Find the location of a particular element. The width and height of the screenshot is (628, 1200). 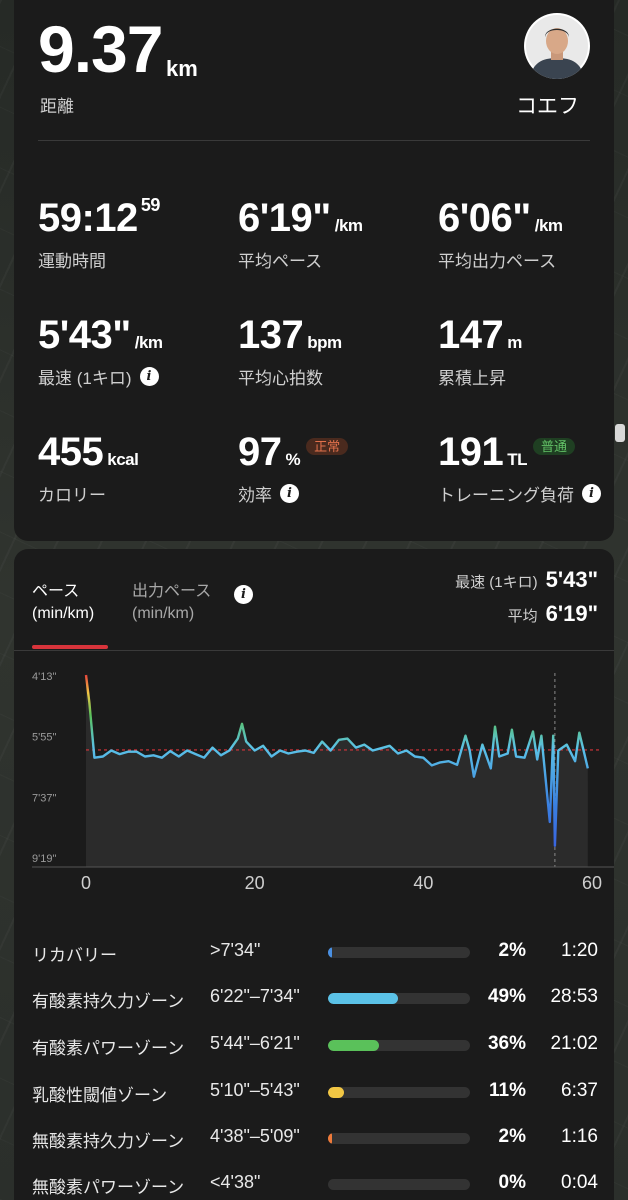

stat-avg-power-pace: 6'06"/km 平均出力ペース is located at coordinates (533, 235).